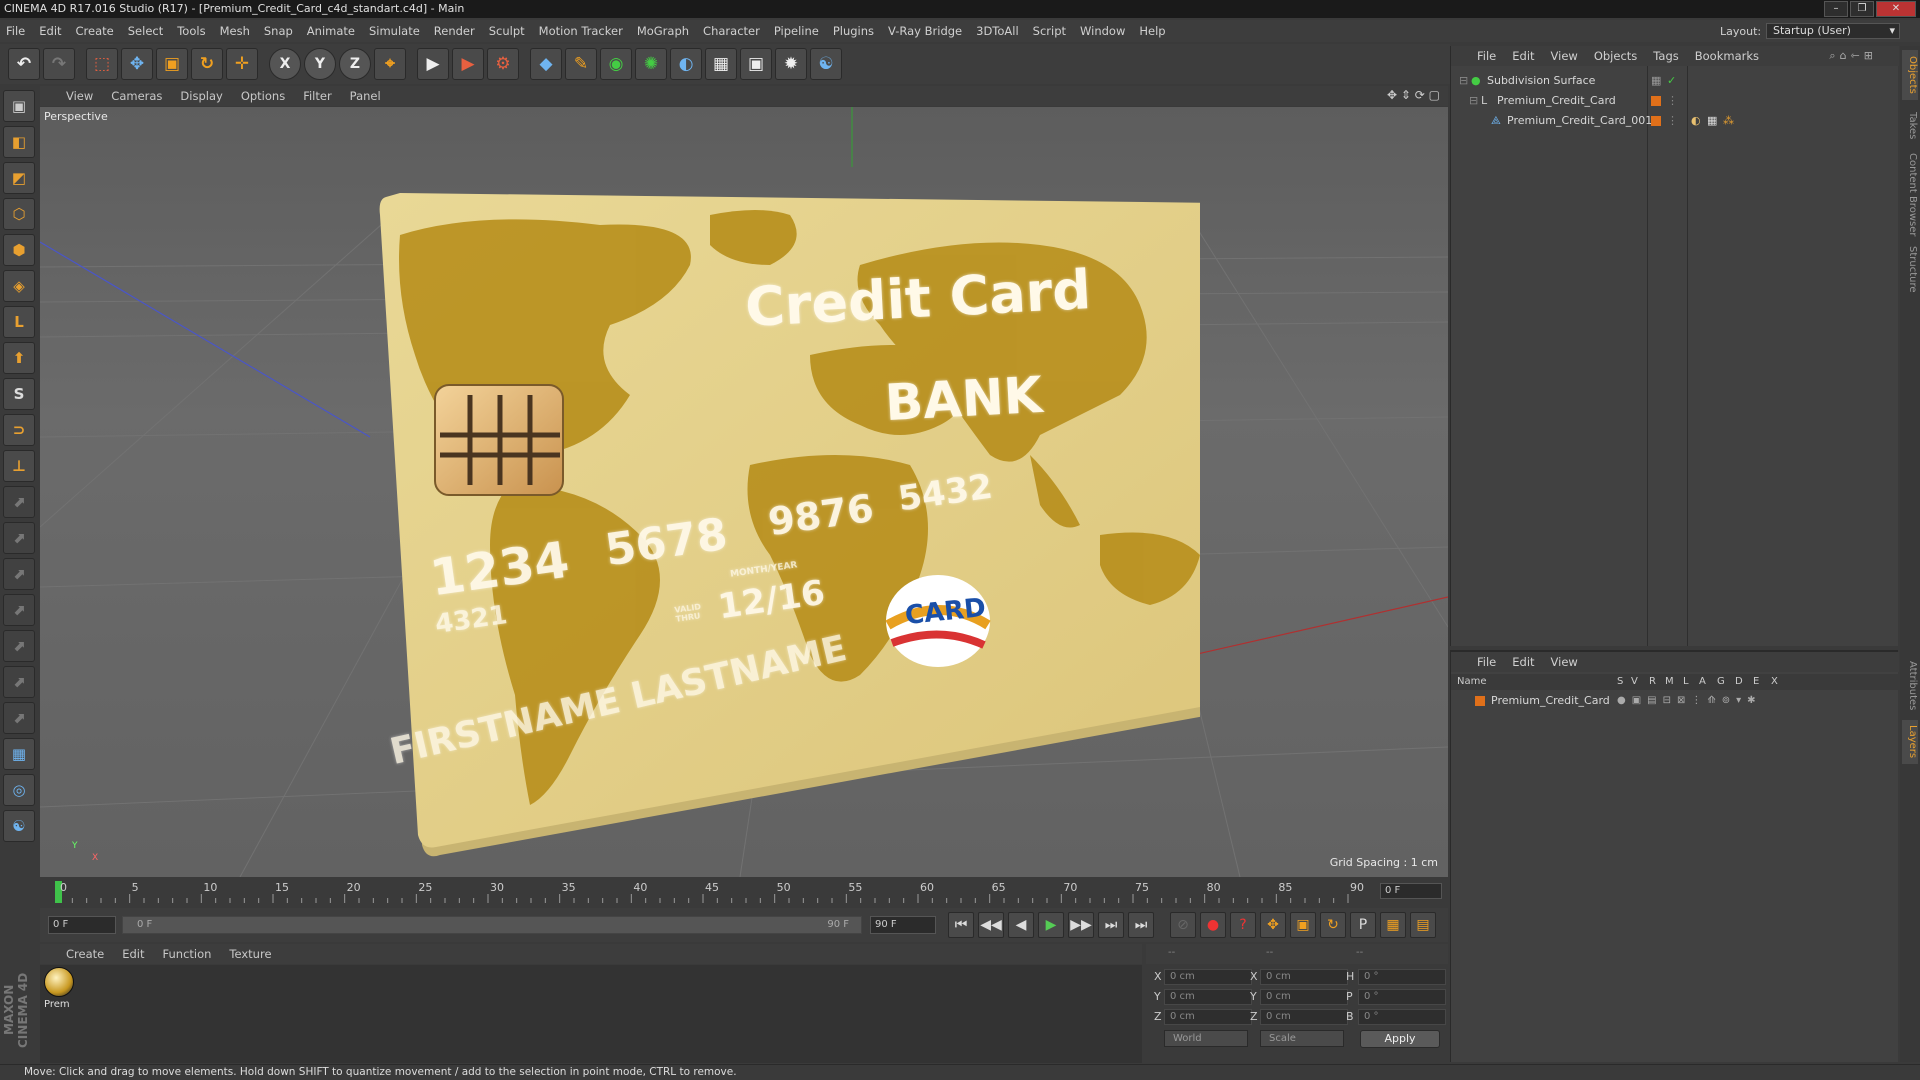  Describe the element at coordinates (1896, 9) in the screenshot. I see `close-button: ✕` at that location.